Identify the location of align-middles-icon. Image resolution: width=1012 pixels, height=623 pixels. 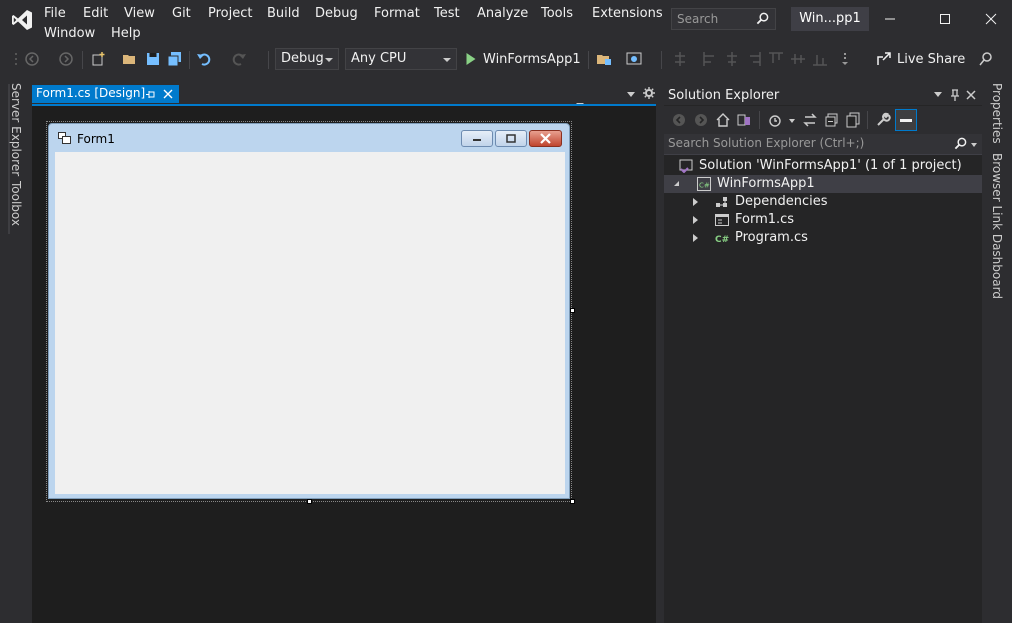
(798, 59).